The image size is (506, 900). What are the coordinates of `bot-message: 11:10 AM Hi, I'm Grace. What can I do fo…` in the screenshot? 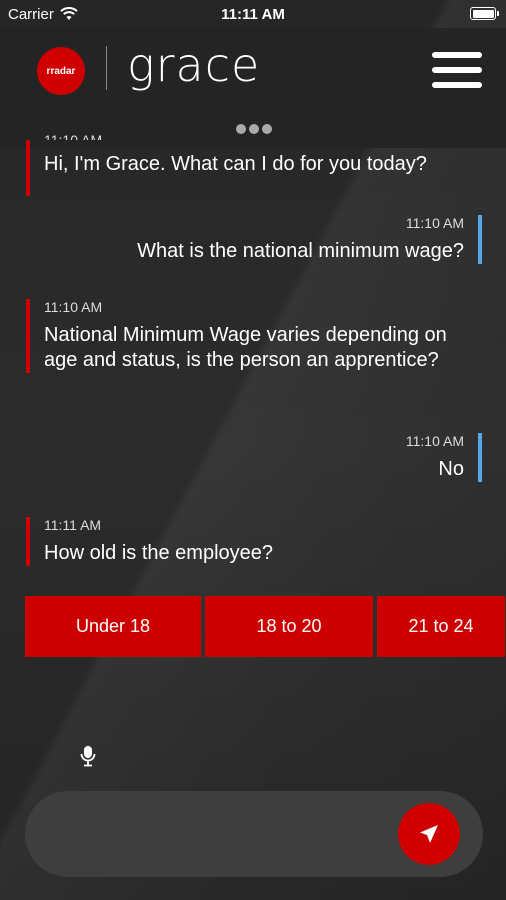 It's located at (226, 164).